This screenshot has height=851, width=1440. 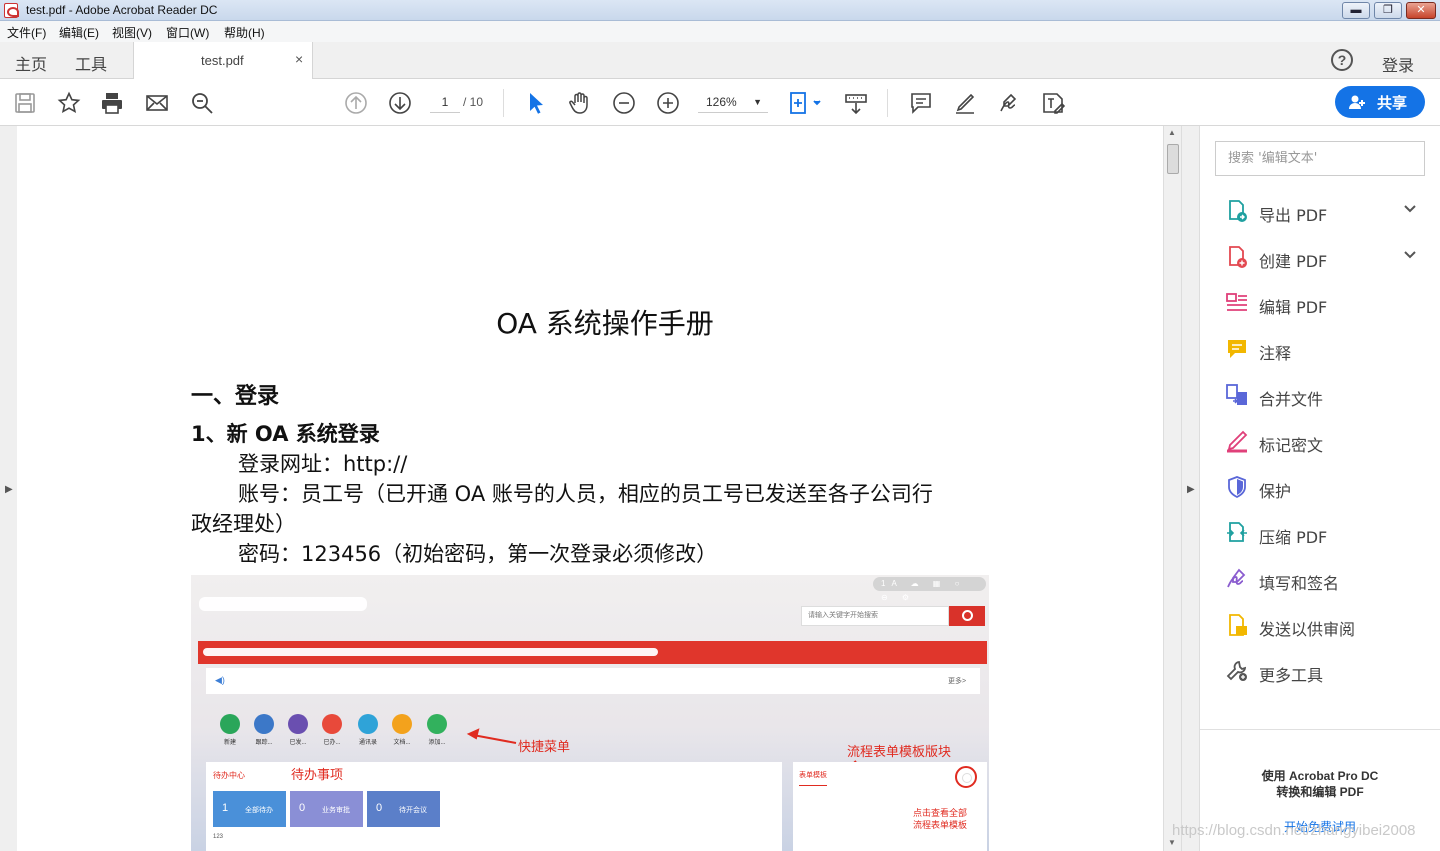 I want to click on edit-pdf-icon, so click(x=1237, y=303).